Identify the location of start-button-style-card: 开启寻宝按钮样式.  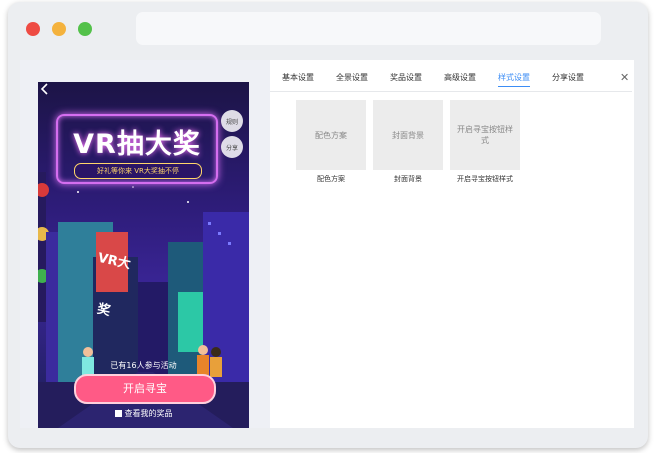
(485, 135).